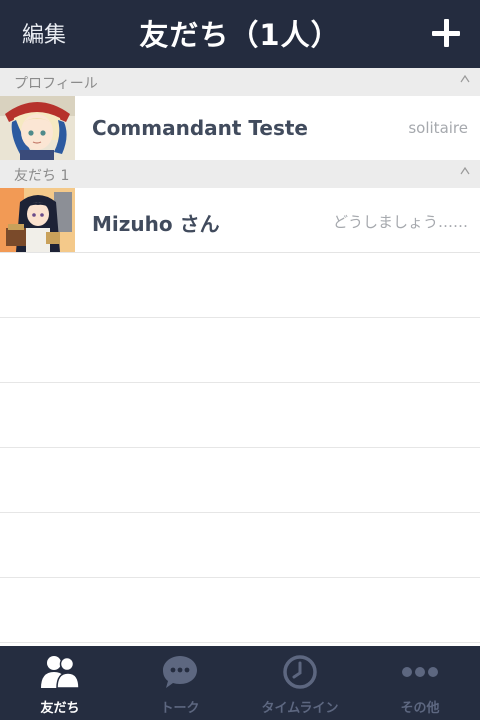 The height and width of the screenshot is (720, 480). I want to click on tab-timeline: タイムライン, so click(300, 683).